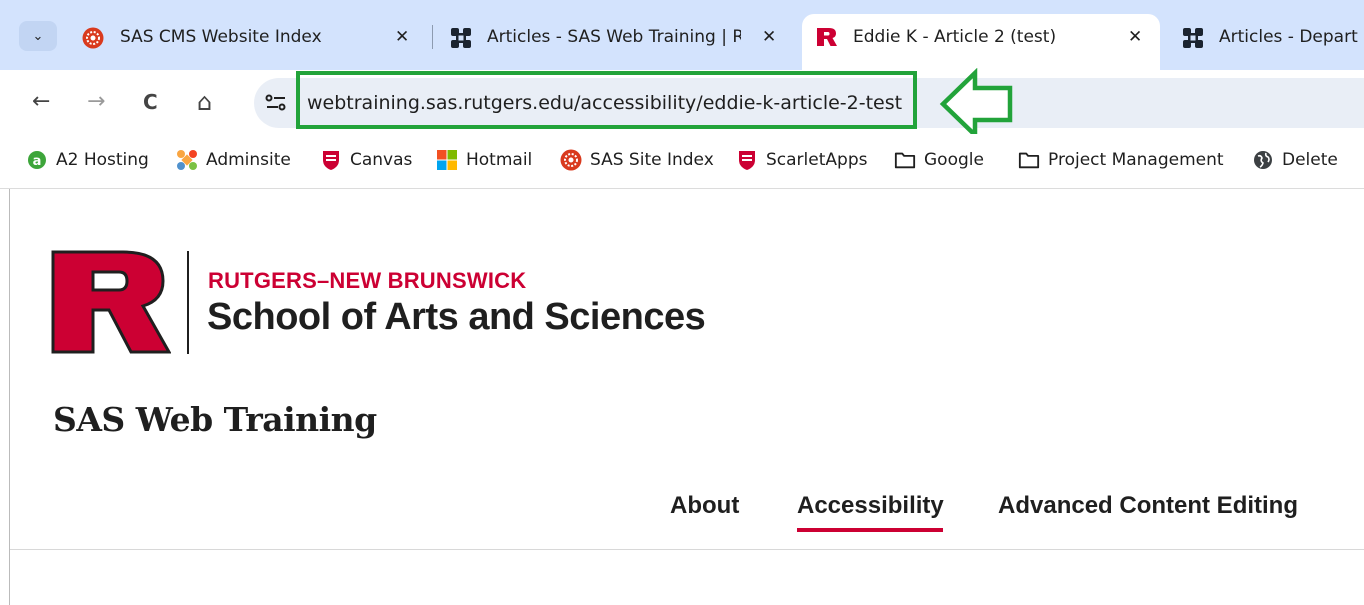 Image resolution: width=1364 pixels, height=605 pixels. Describe the element at coordinates (954, 160) in the screenshot. I see `bookmark-label: Google` at that location.